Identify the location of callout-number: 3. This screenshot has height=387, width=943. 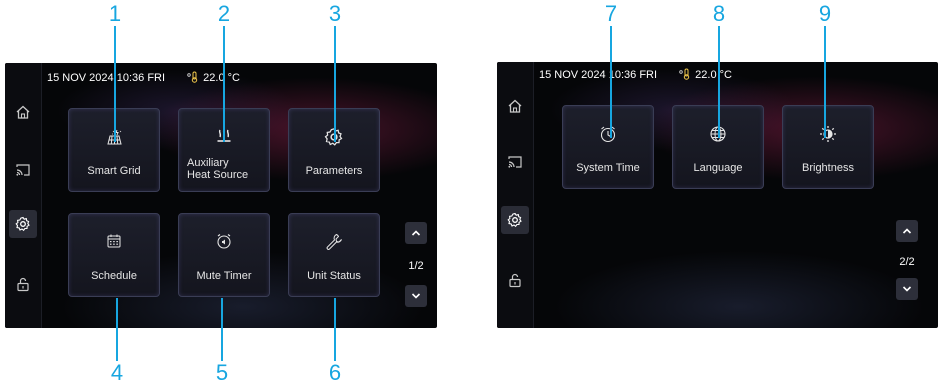
(335, 13).